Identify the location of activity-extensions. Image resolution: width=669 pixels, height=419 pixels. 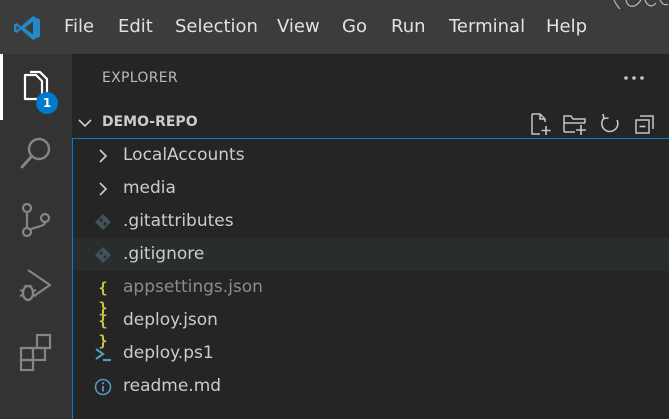
(36, 351).